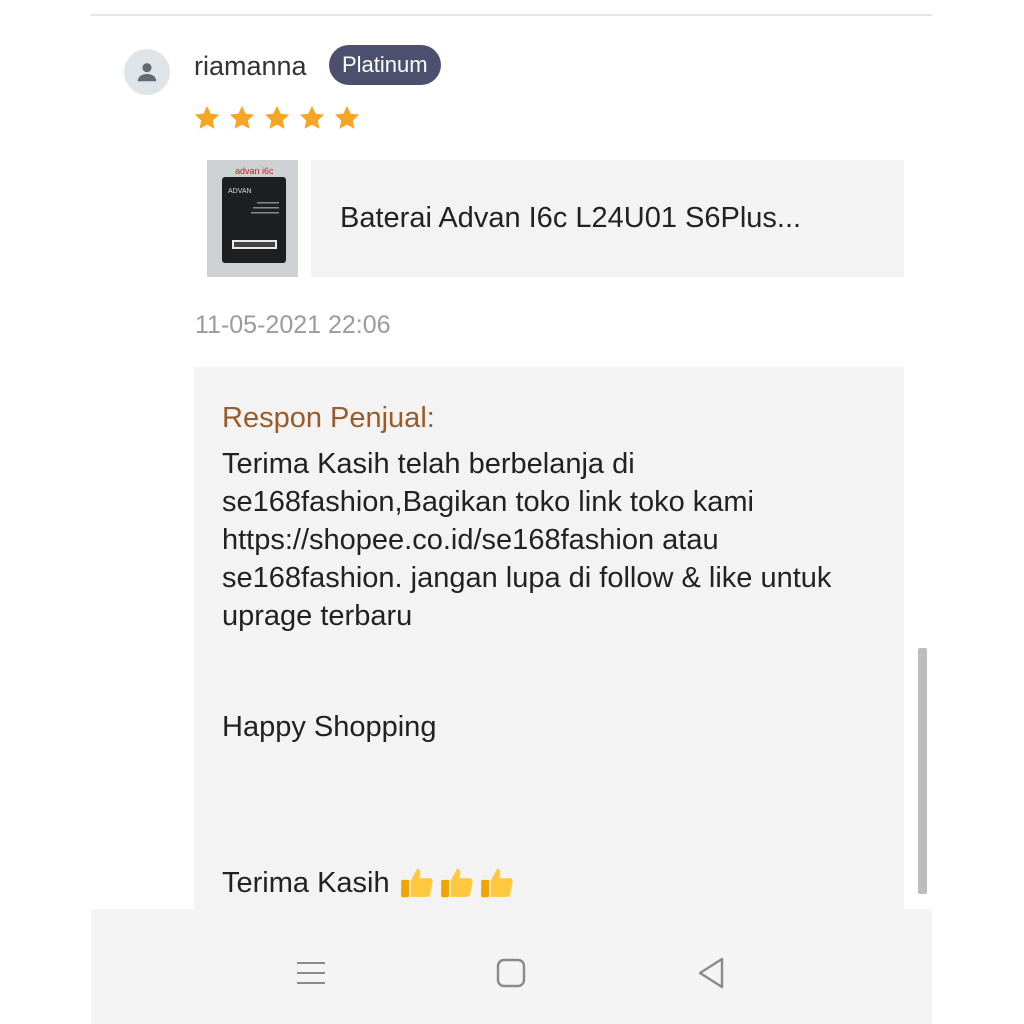 The height and width of the screenshot is (1024, 1024). I want to click on menu-button, so click(311, 973).